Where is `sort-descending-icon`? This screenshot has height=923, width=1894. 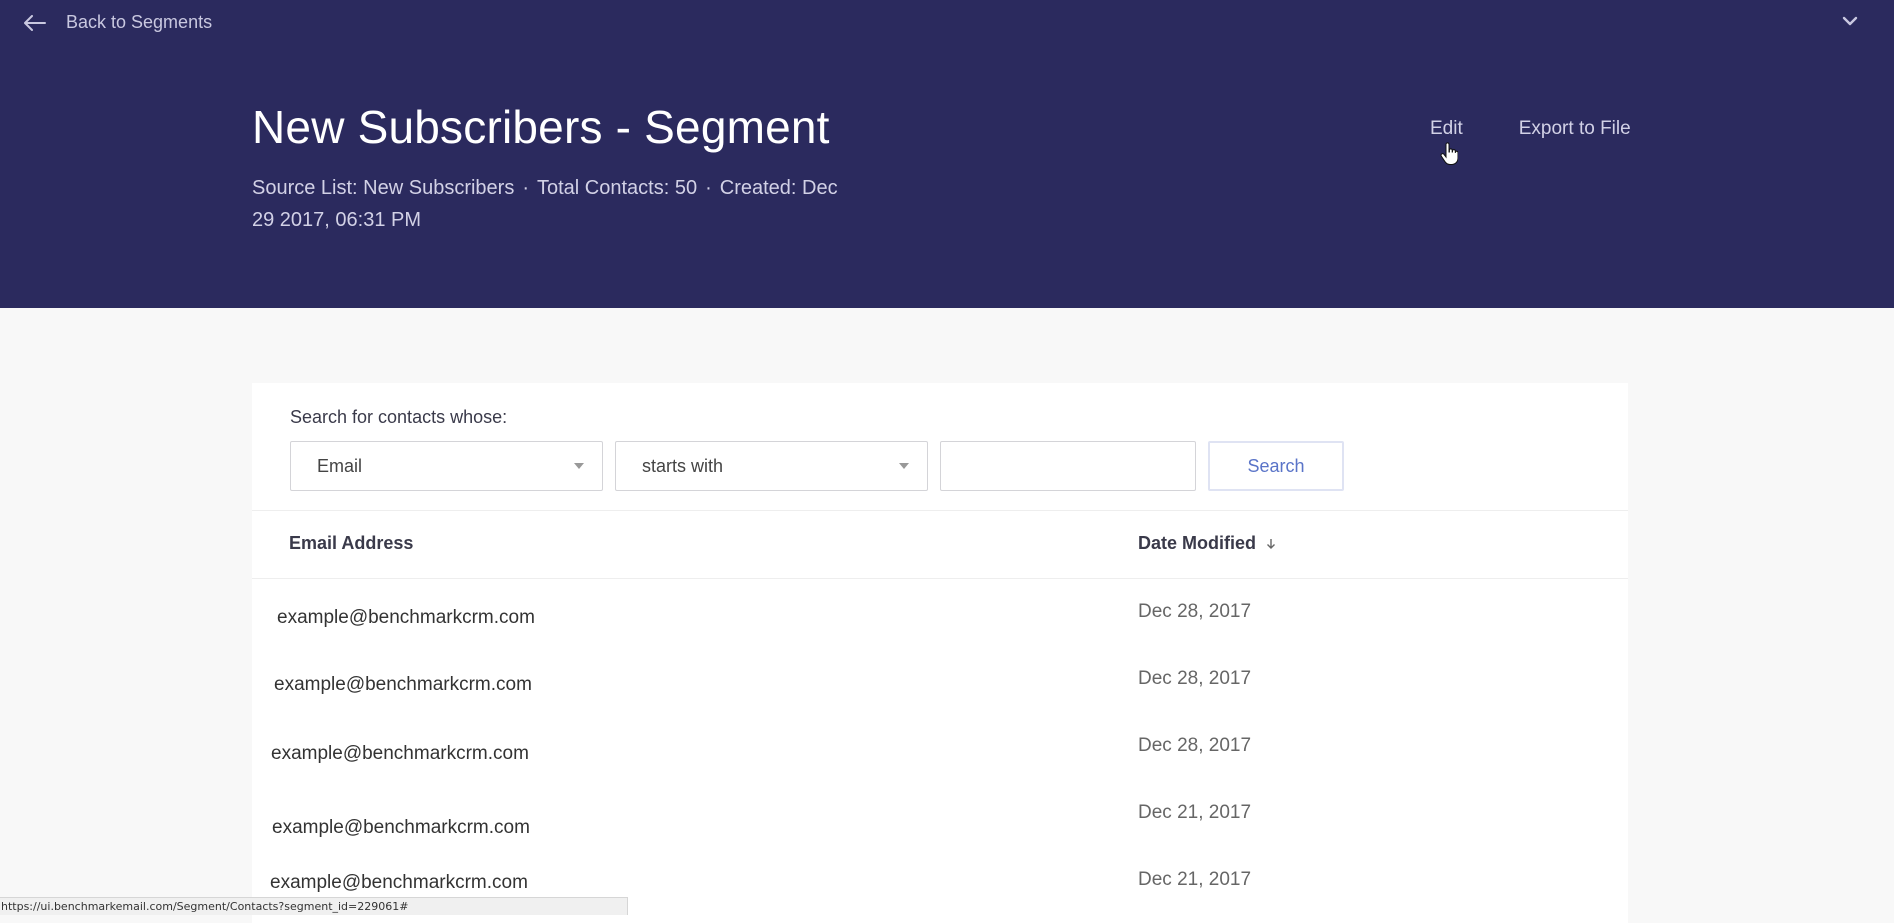
sort-descending-icon is located at coordinates (1271, 543).